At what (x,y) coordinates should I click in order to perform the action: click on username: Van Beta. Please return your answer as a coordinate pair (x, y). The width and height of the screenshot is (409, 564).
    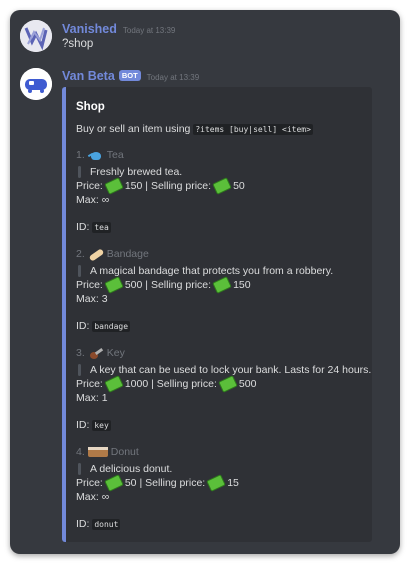
    Looking at the image, I should click on (88, 76).